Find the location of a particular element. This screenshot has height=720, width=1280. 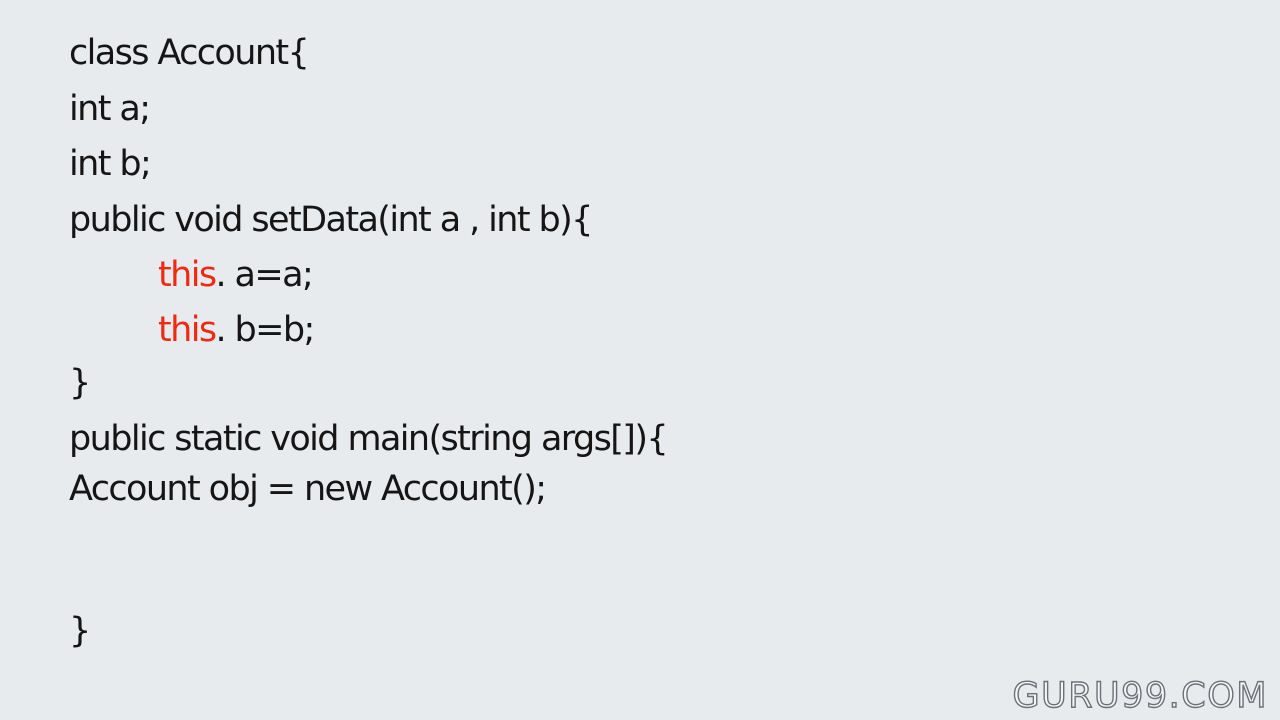

code-line-this-a: this. a=a; is located at coordinates (236, 275).